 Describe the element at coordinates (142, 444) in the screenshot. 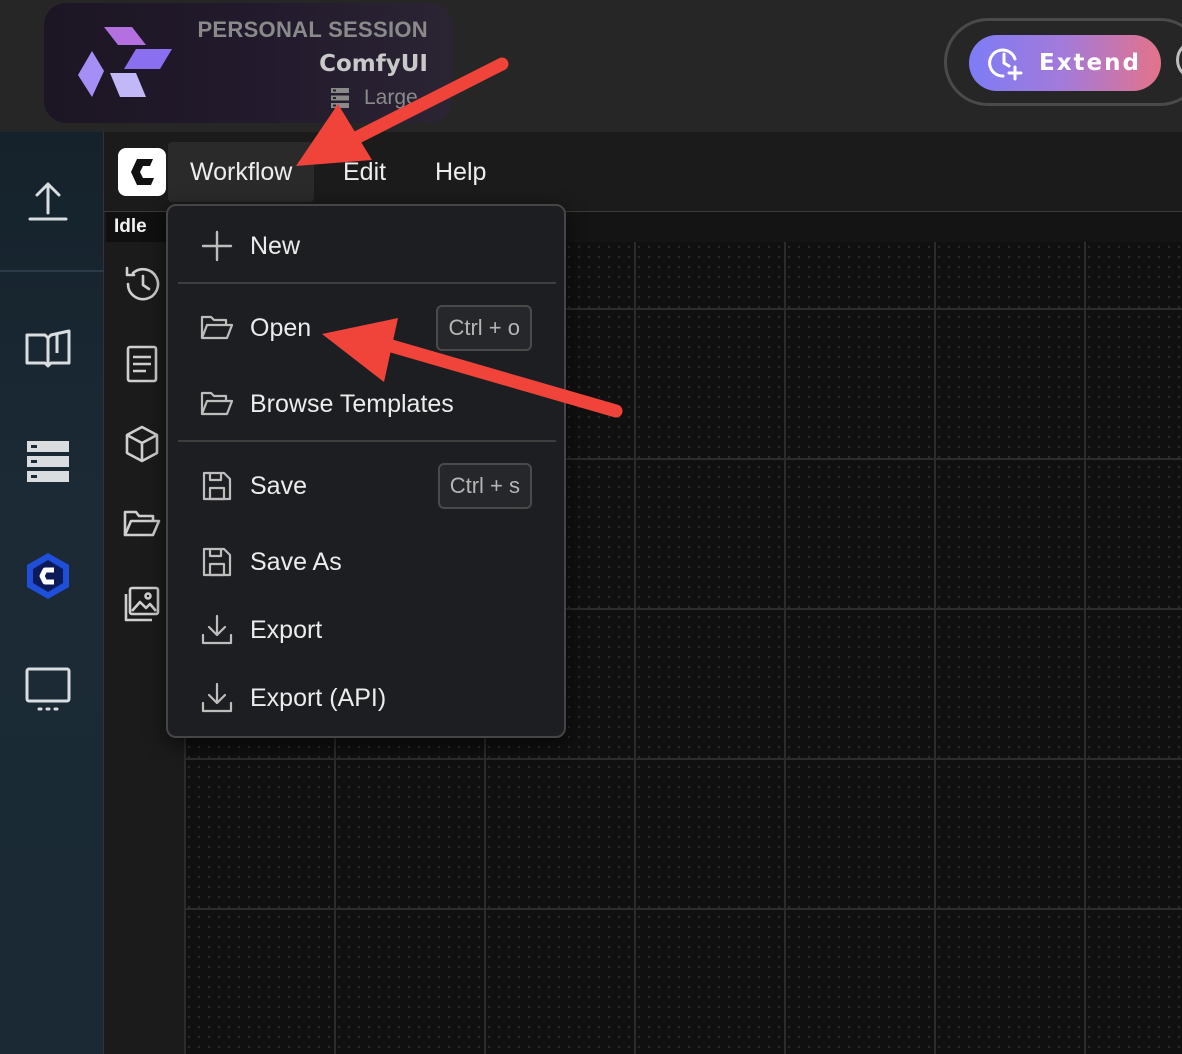

I see `cube-icon` at that location.